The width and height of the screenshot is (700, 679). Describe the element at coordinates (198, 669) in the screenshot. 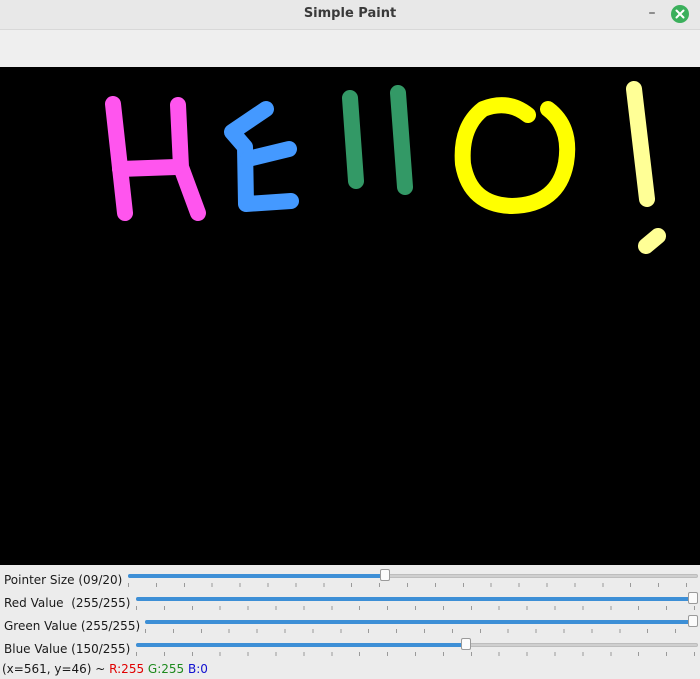

I see `status-blue: B:0` at that location.